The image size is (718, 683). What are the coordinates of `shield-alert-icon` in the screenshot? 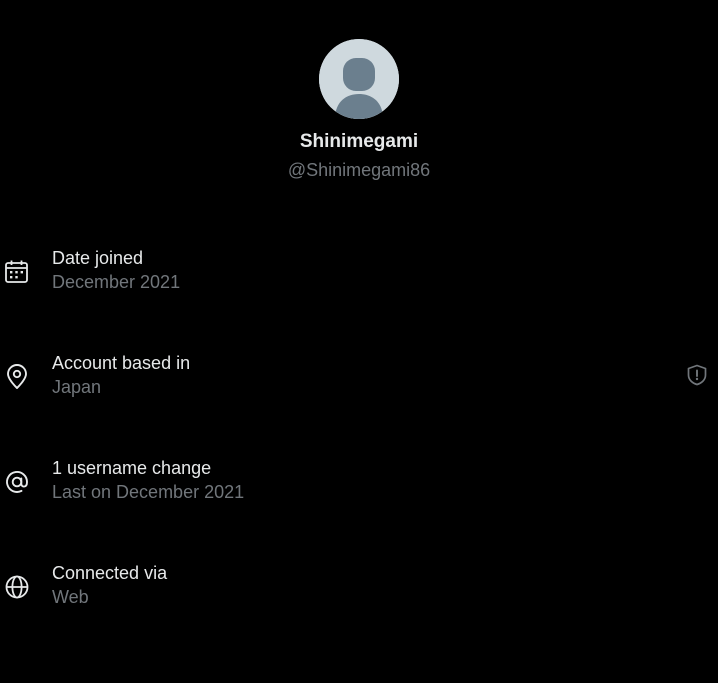 It's located at (697, 375).